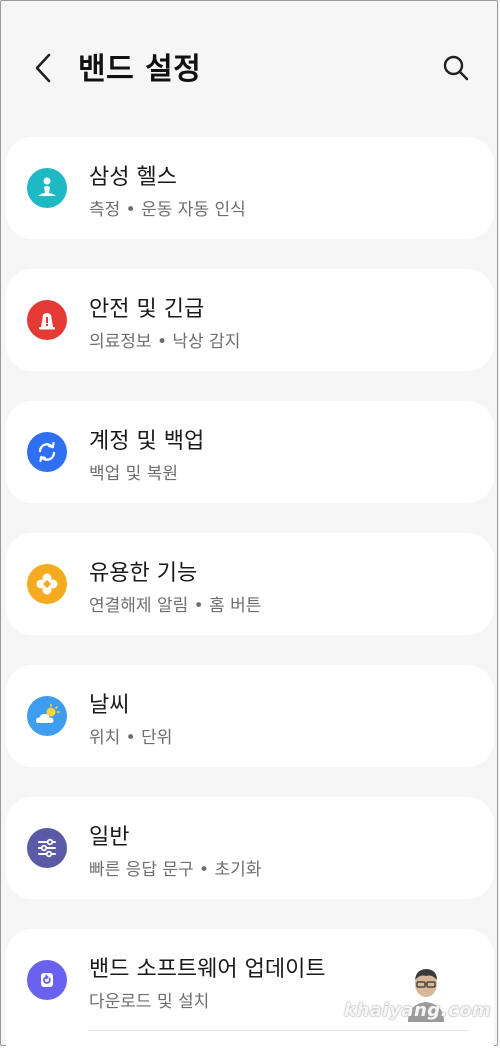 This screenshot has width=500, height=1048. Describe the element at coordinates (278, 1030) in the screenshot. I see `list-divider` at that location.